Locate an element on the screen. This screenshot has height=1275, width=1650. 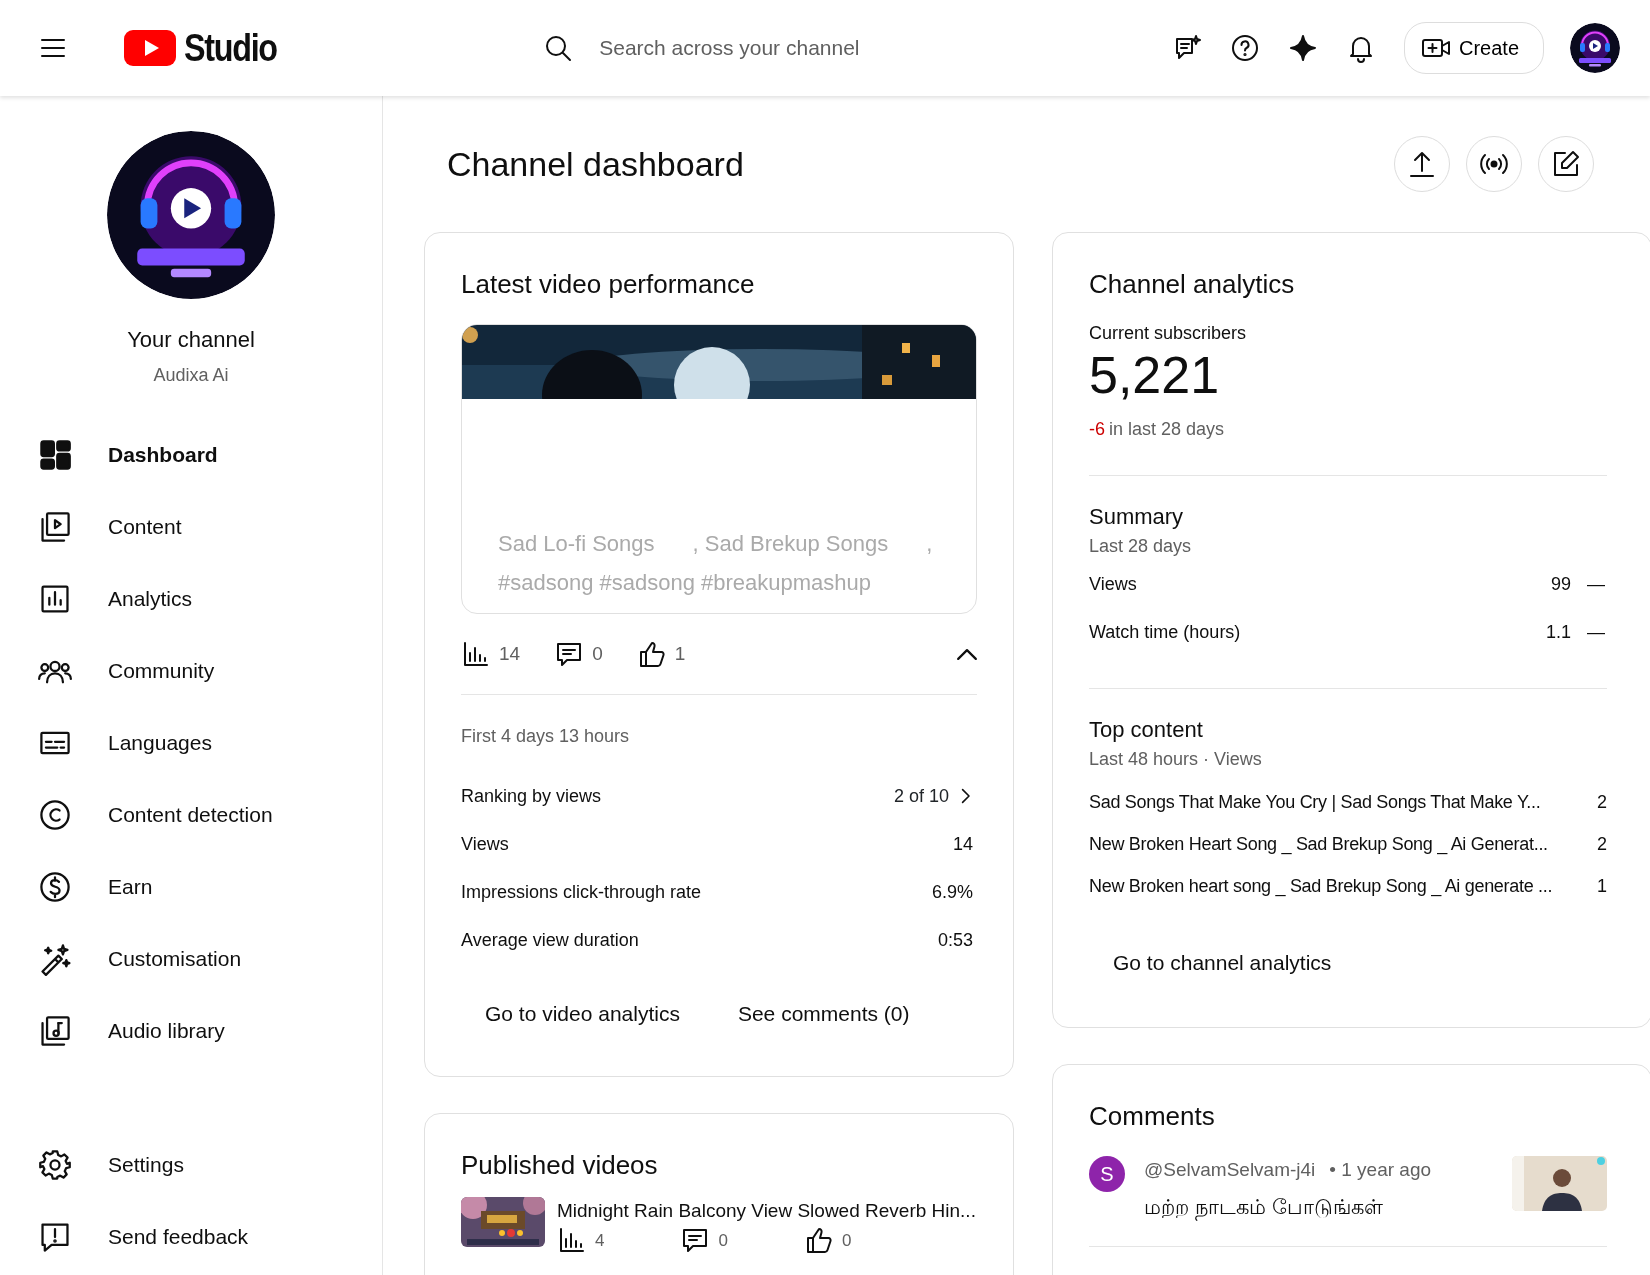
subscribers-label: Current subscribers is located at coordinates (1168, 334).